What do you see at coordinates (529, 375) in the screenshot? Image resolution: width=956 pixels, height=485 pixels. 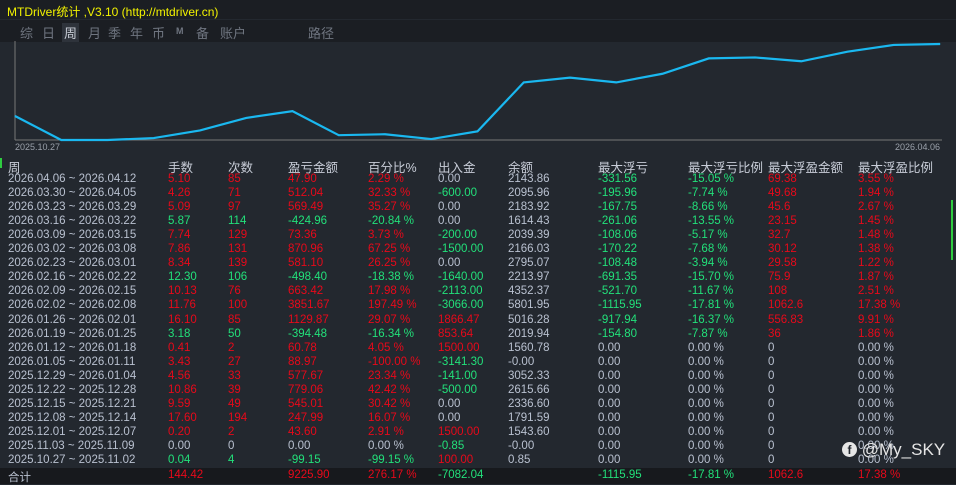 I see `cell-balance: 3052.33` at bounding box center [529, 375].